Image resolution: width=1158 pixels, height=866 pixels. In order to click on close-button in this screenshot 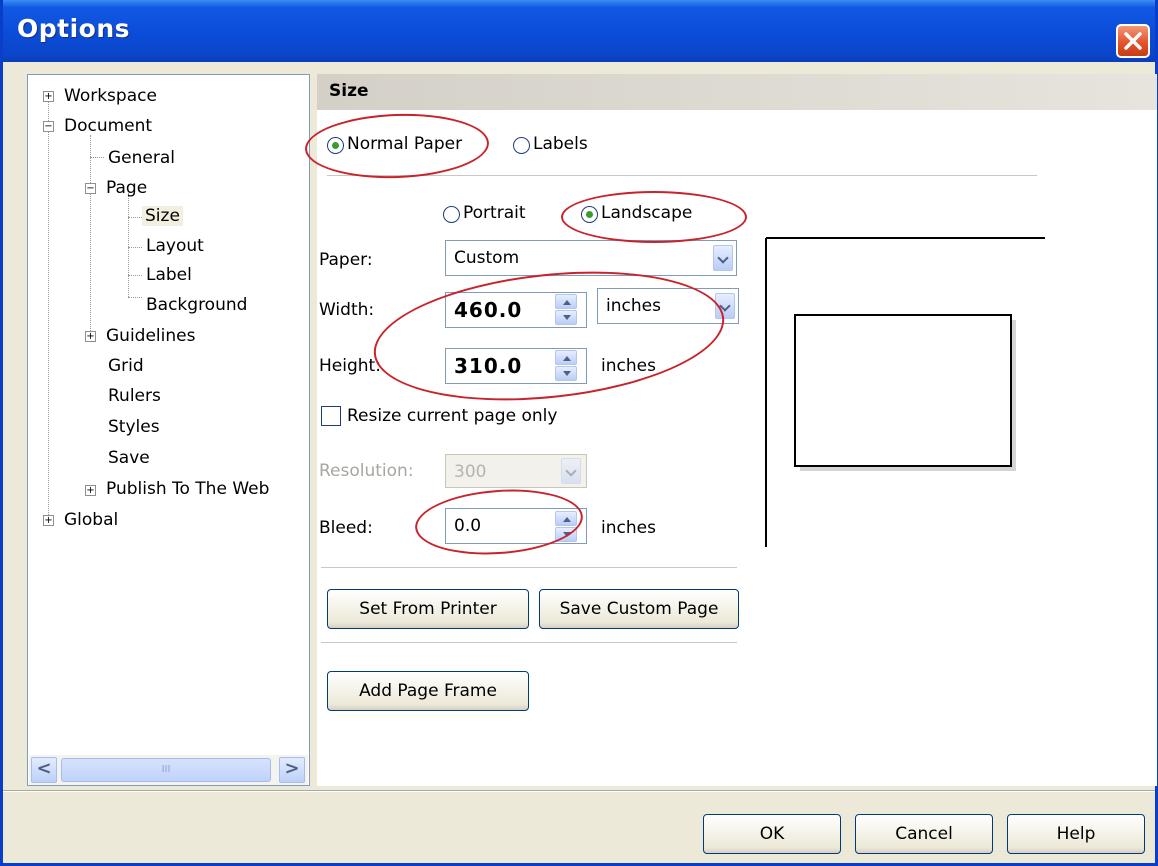, I will do `click(1133, 41)`.